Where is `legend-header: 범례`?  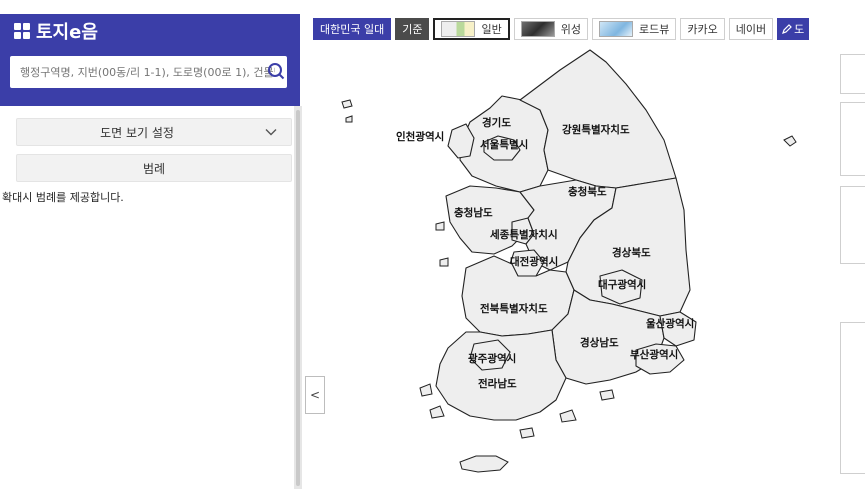
legend-header: 범례 is located at coordinates (154, 168).